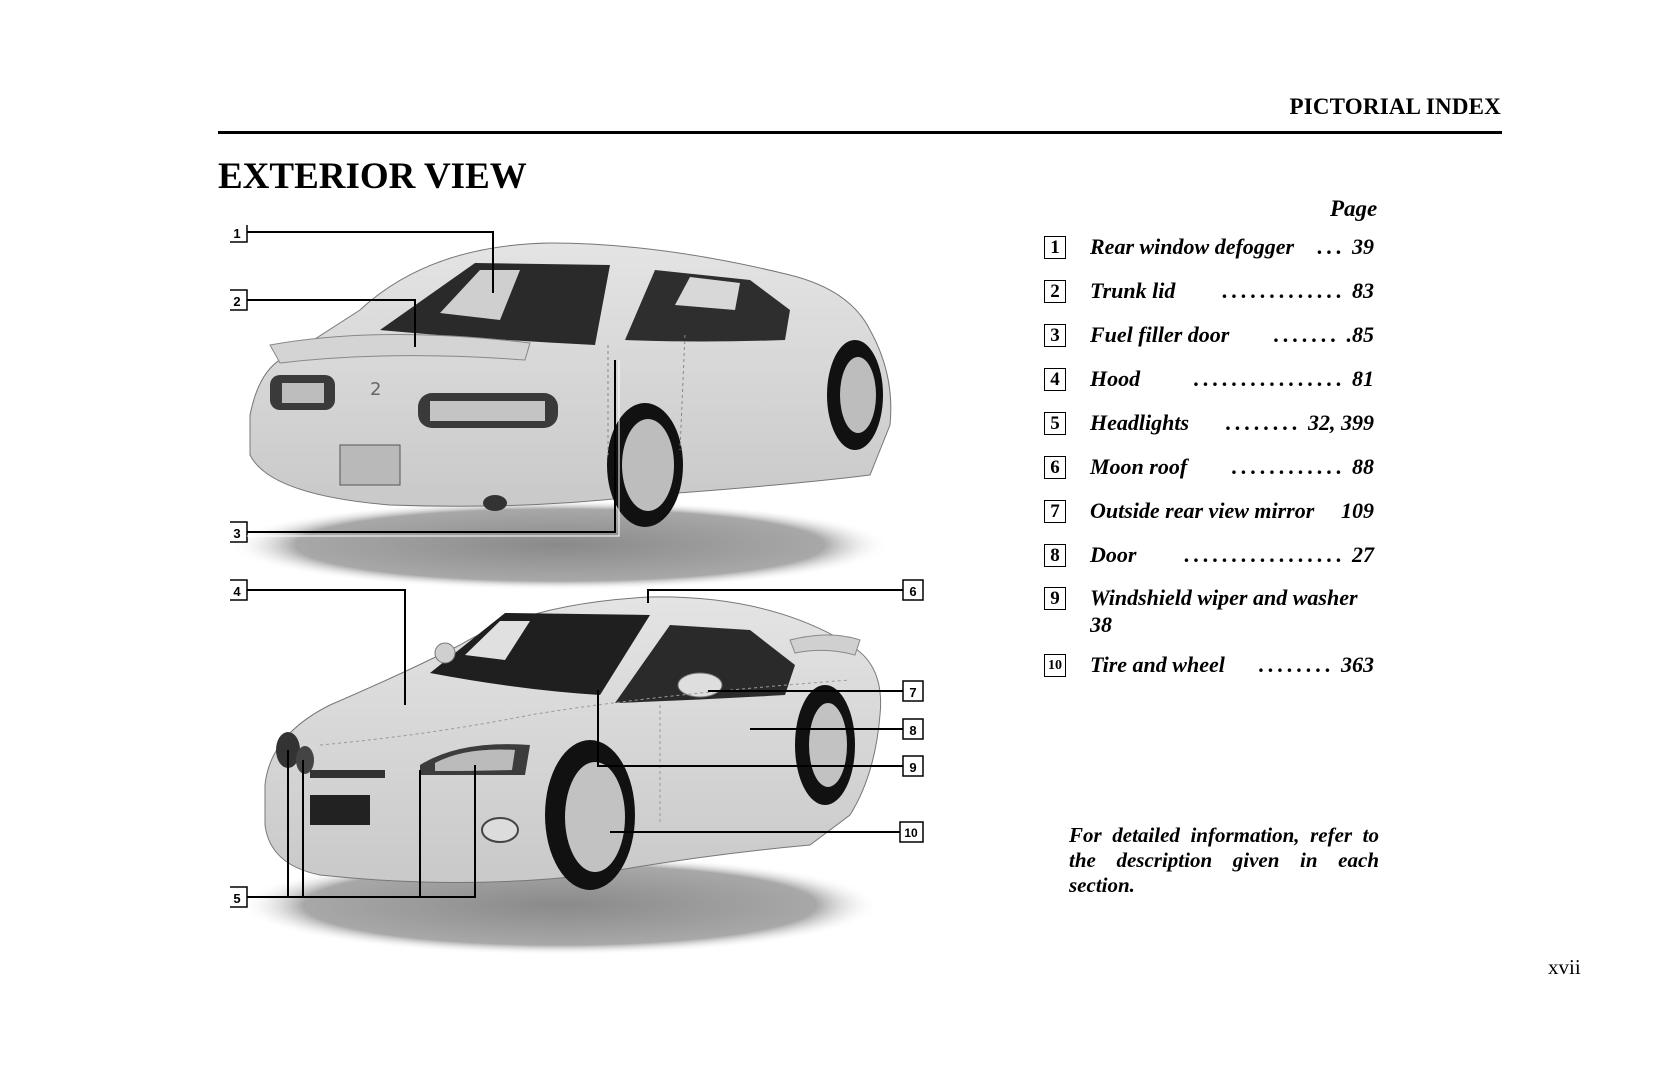 The height and width of the screenshot is (1079, 1661). I want to click on item-label: Fuel filler door, so click(1160, 334).